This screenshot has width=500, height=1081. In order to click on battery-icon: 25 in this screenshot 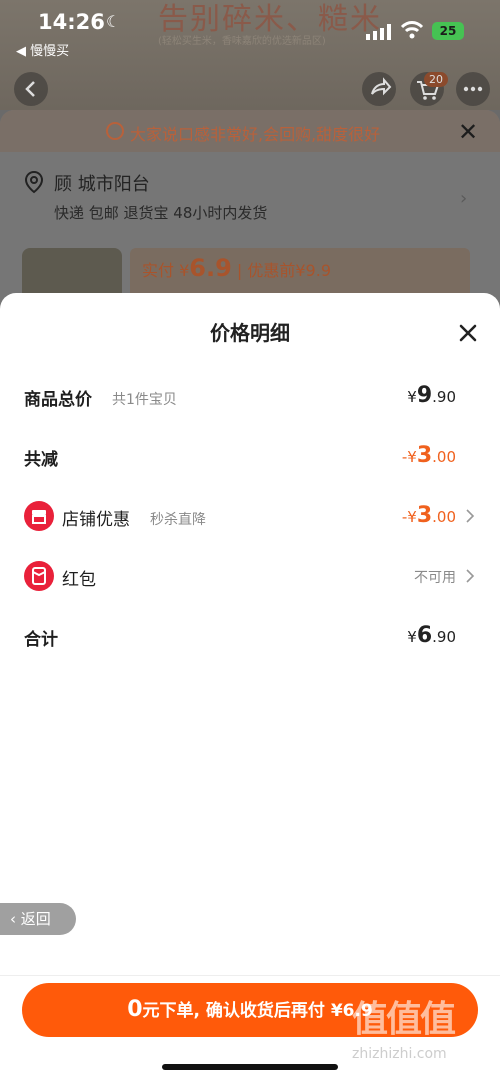, I will do `click(448, 31)`.